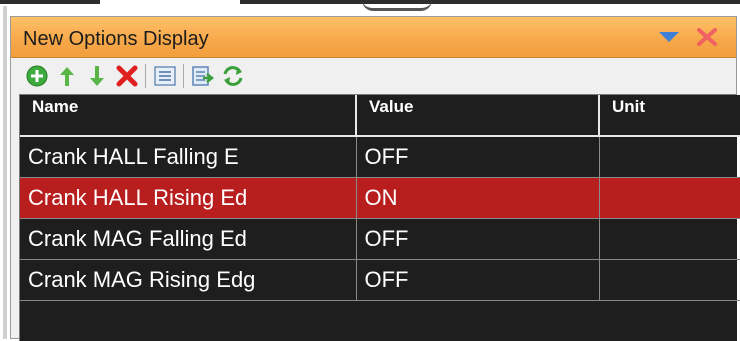 Image resolution: width=740 pixels, height=341 pixels. I want to click on panel-titlebar: New Options Display, so click(373, 37).